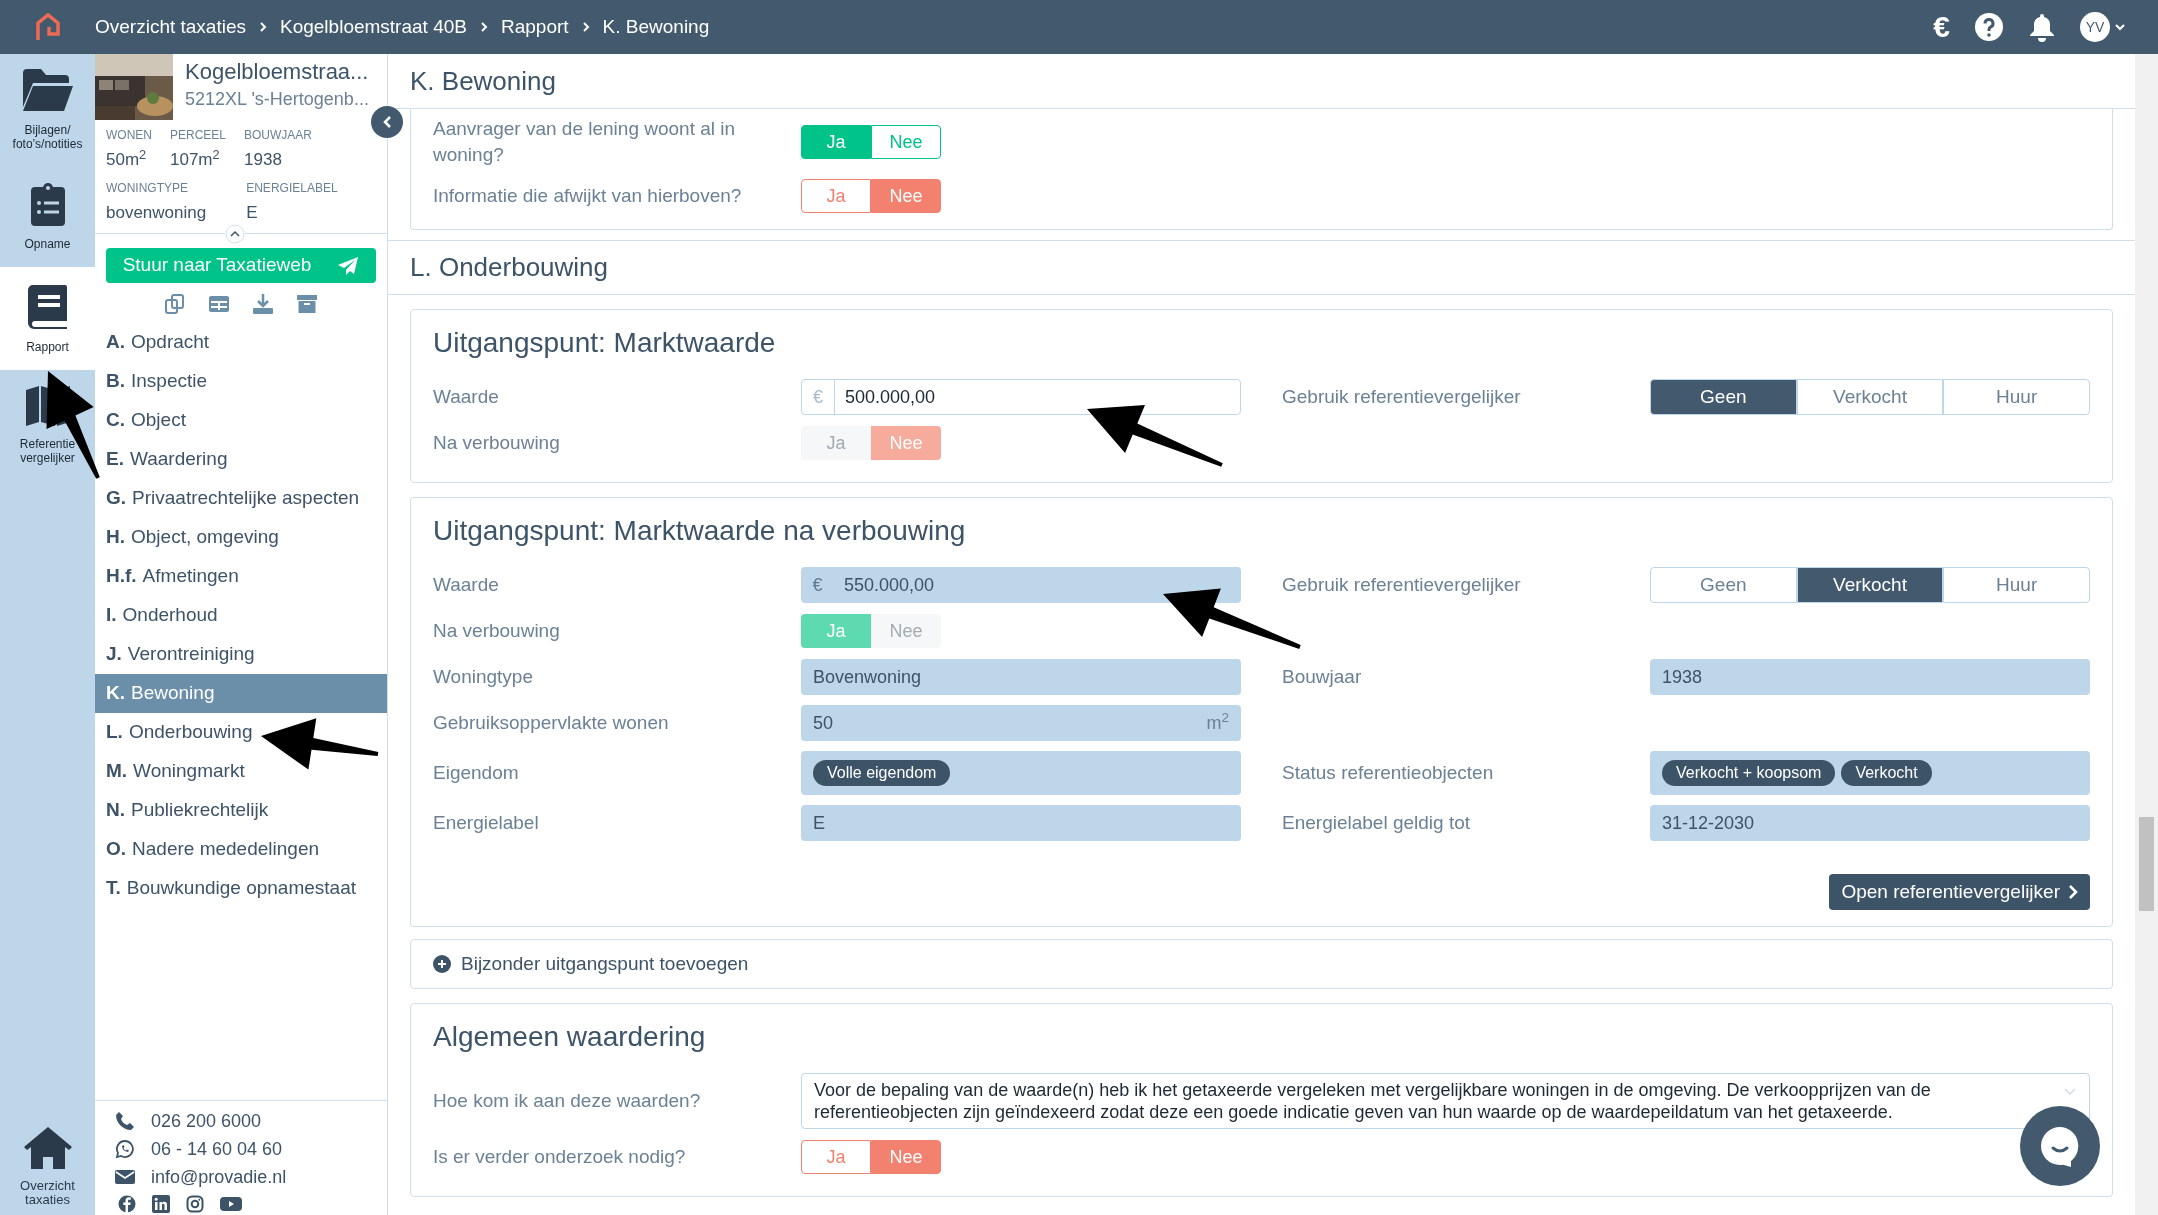  I want to click on folder-icon, so click(47, 90).